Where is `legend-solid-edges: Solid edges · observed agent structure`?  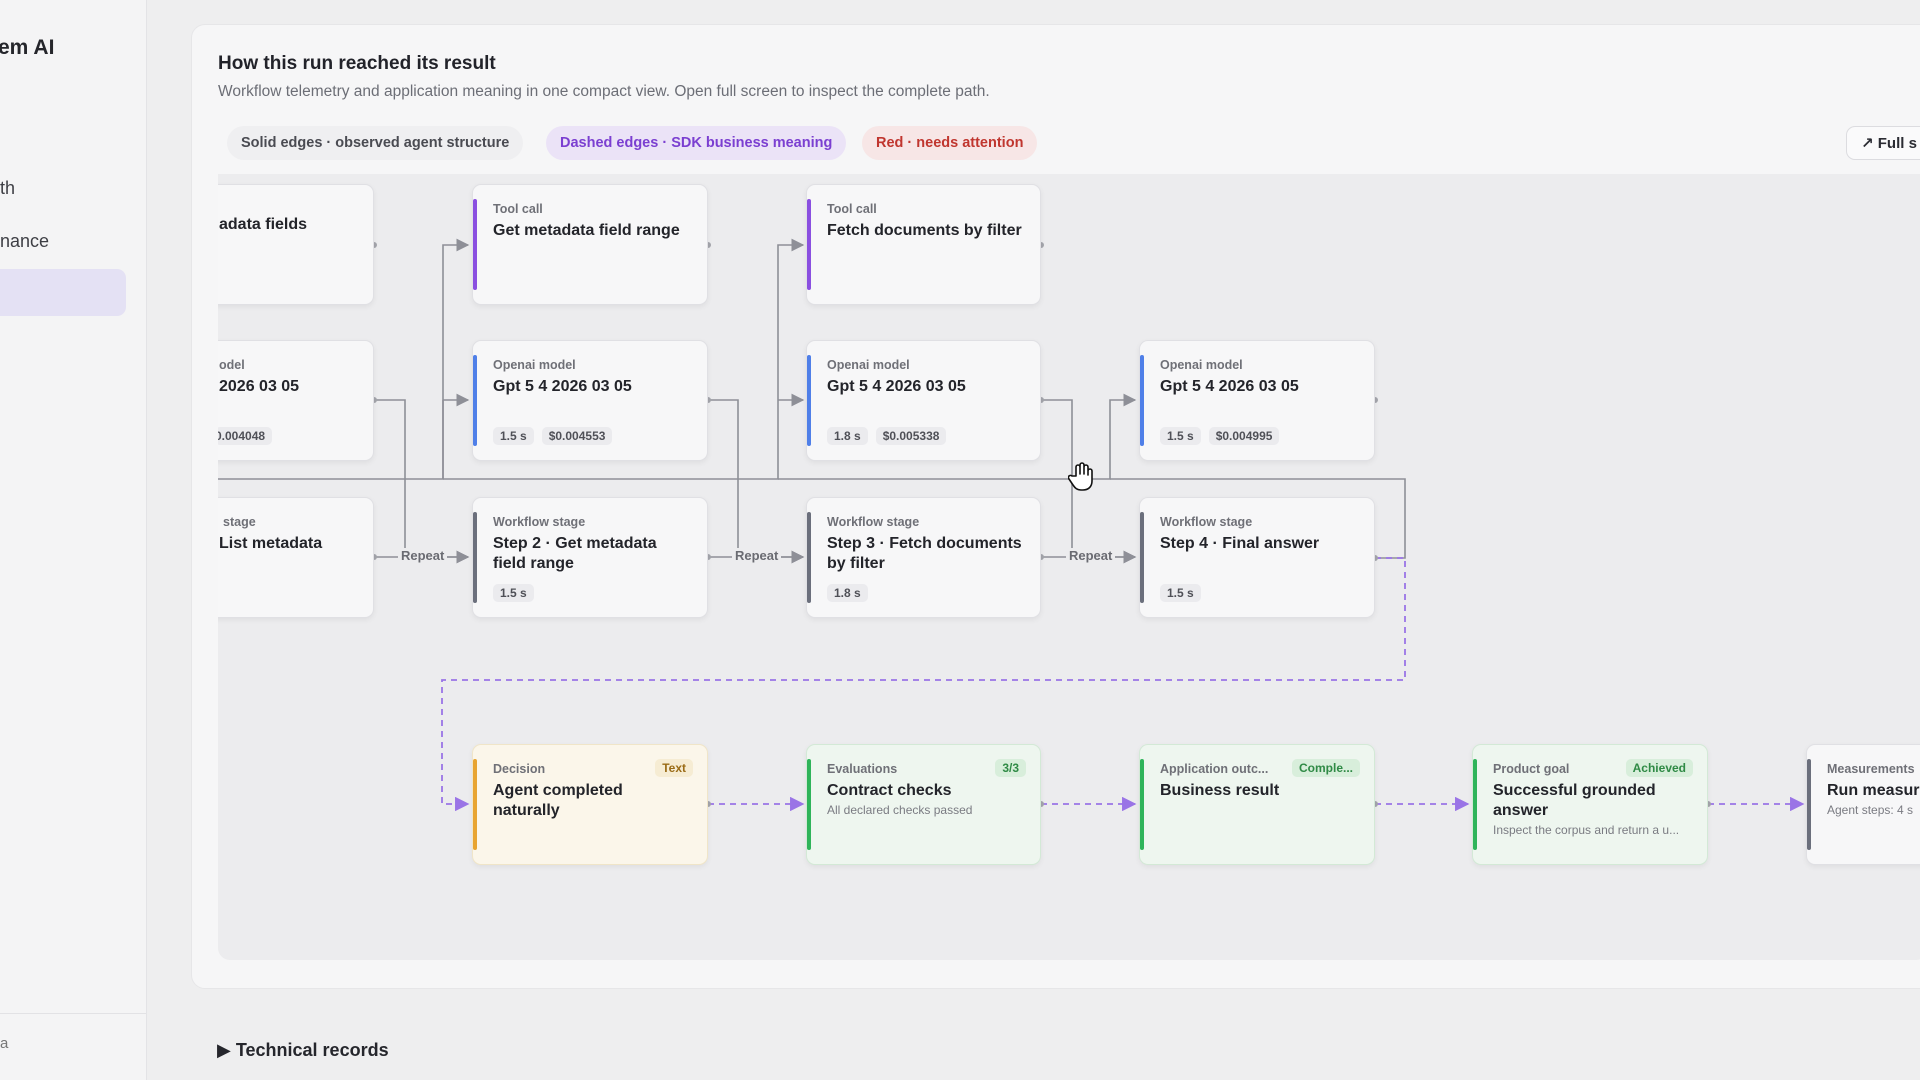
legend-solid-edges: Solid edges · observed agent structure is located at coordinates (375, 143).